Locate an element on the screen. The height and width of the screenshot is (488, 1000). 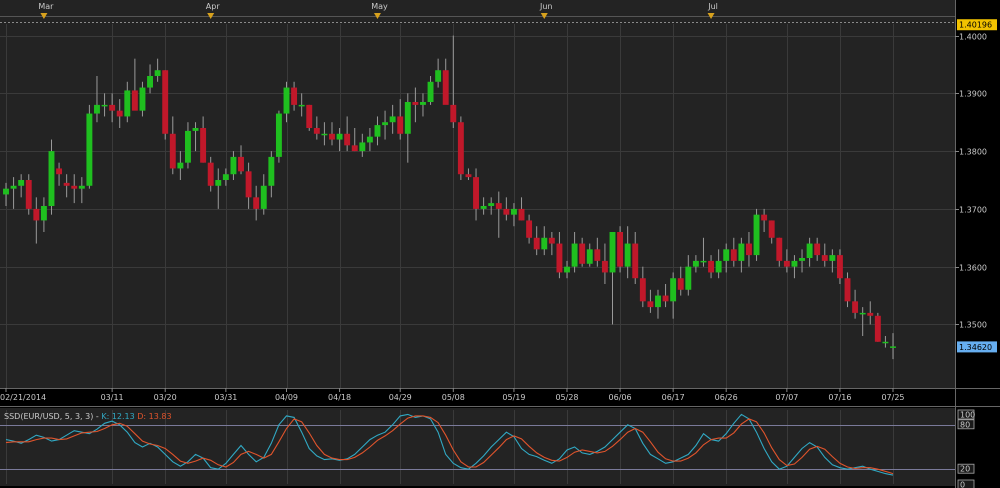
indicator-tick-label: 100 is located at coordinates (967, 415).